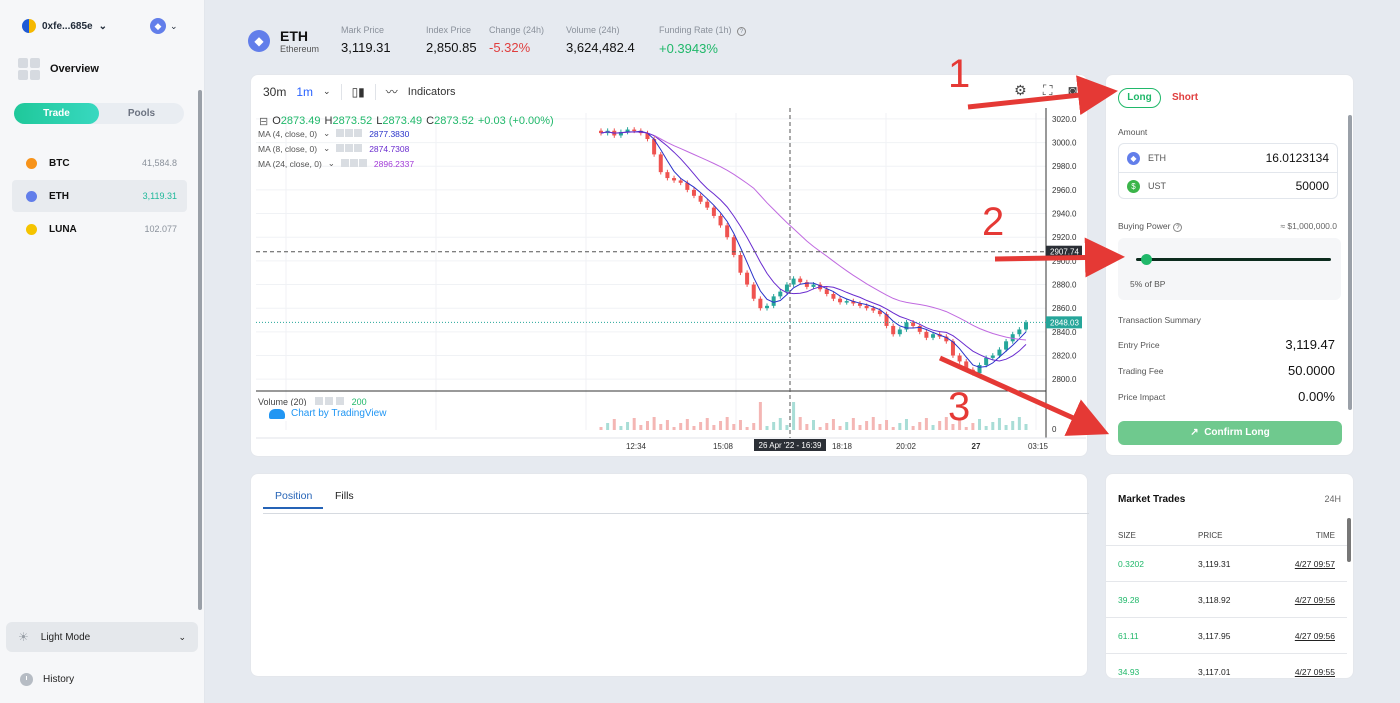 This screenshot has height=703, width=1400. What do you see at coordinates (1349, 540) in the screenshot?
I see `market-trades-scrollbar` at bounding box center [1349, 540].